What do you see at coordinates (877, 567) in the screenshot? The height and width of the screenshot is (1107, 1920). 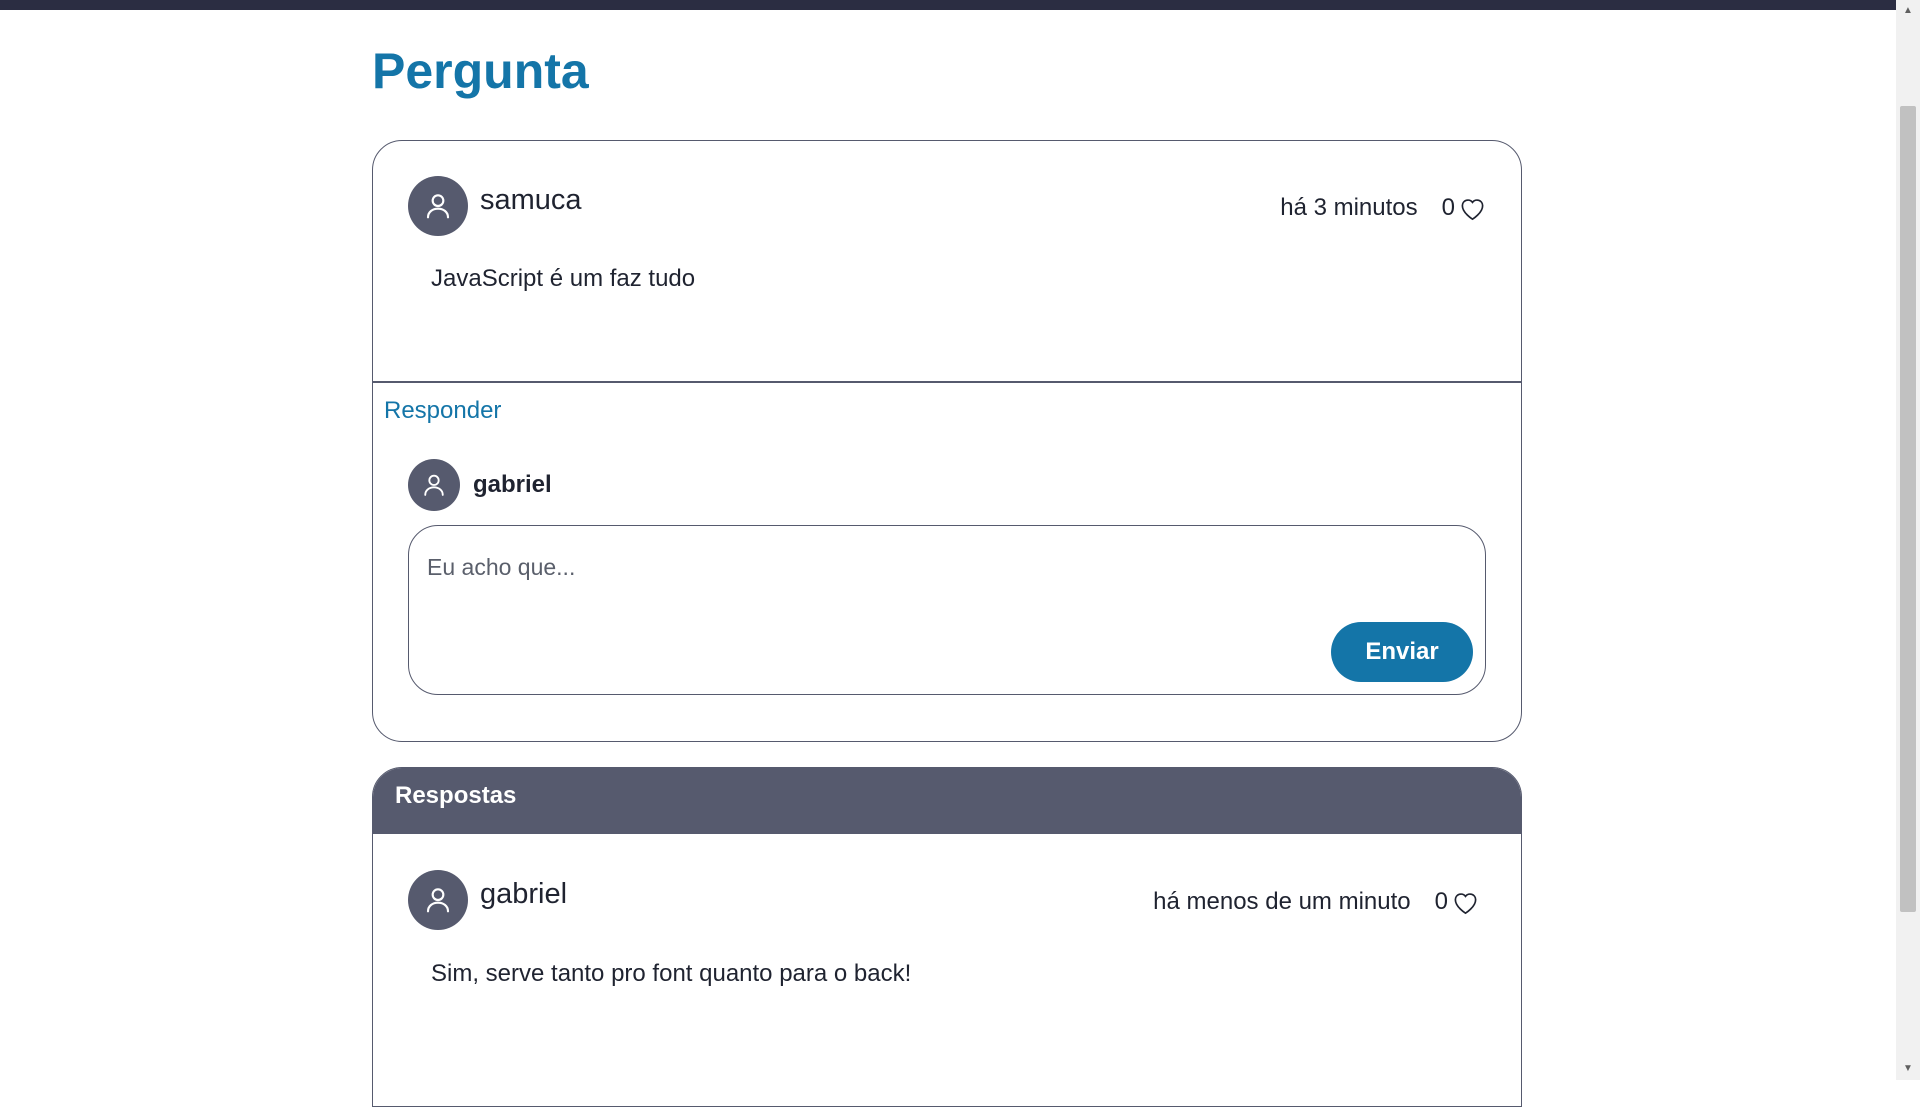 I see `reply-input` at bounding box center [877, 567].